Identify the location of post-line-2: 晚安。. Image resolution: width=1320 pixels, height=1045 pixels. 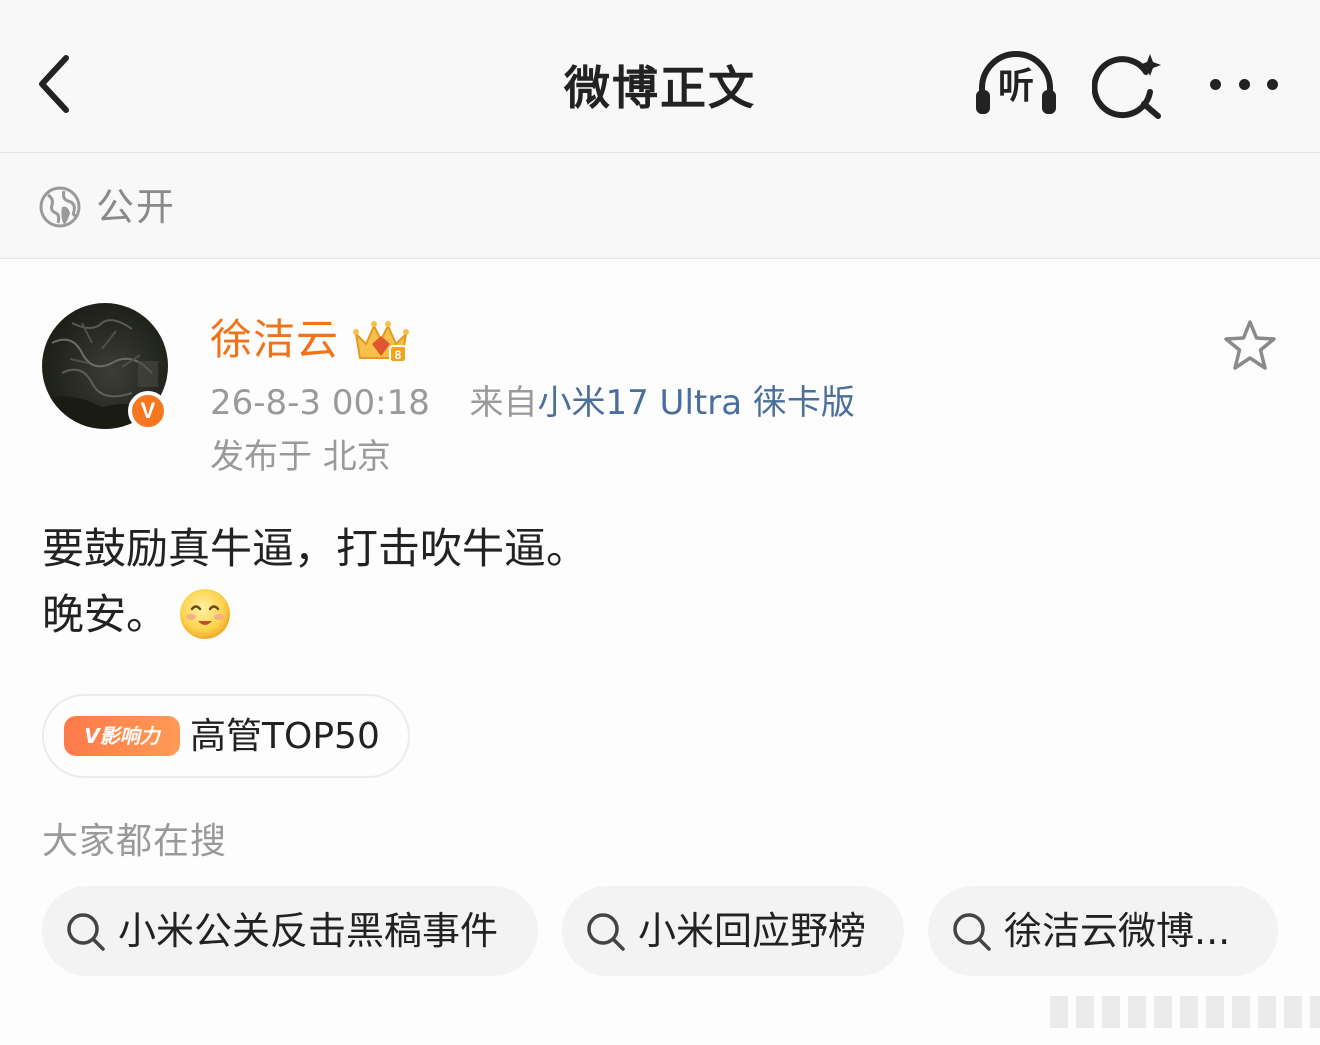
(657, 615).